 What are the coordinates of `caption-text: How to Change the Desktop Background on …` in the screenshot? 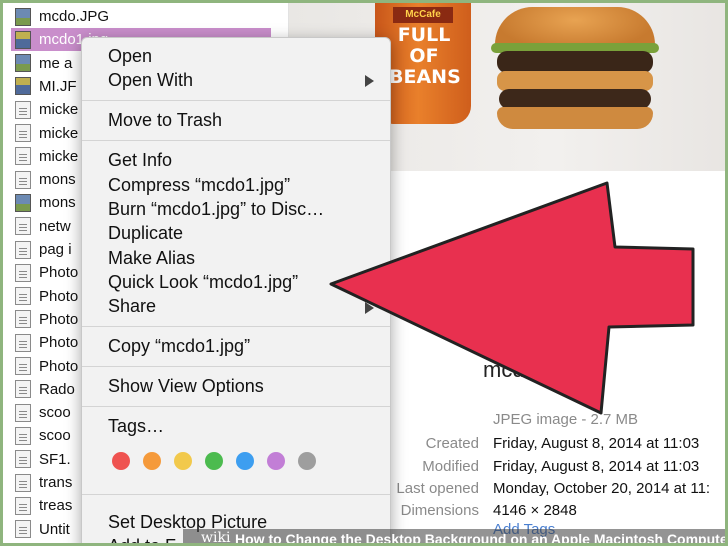 It's located at (481, 538).